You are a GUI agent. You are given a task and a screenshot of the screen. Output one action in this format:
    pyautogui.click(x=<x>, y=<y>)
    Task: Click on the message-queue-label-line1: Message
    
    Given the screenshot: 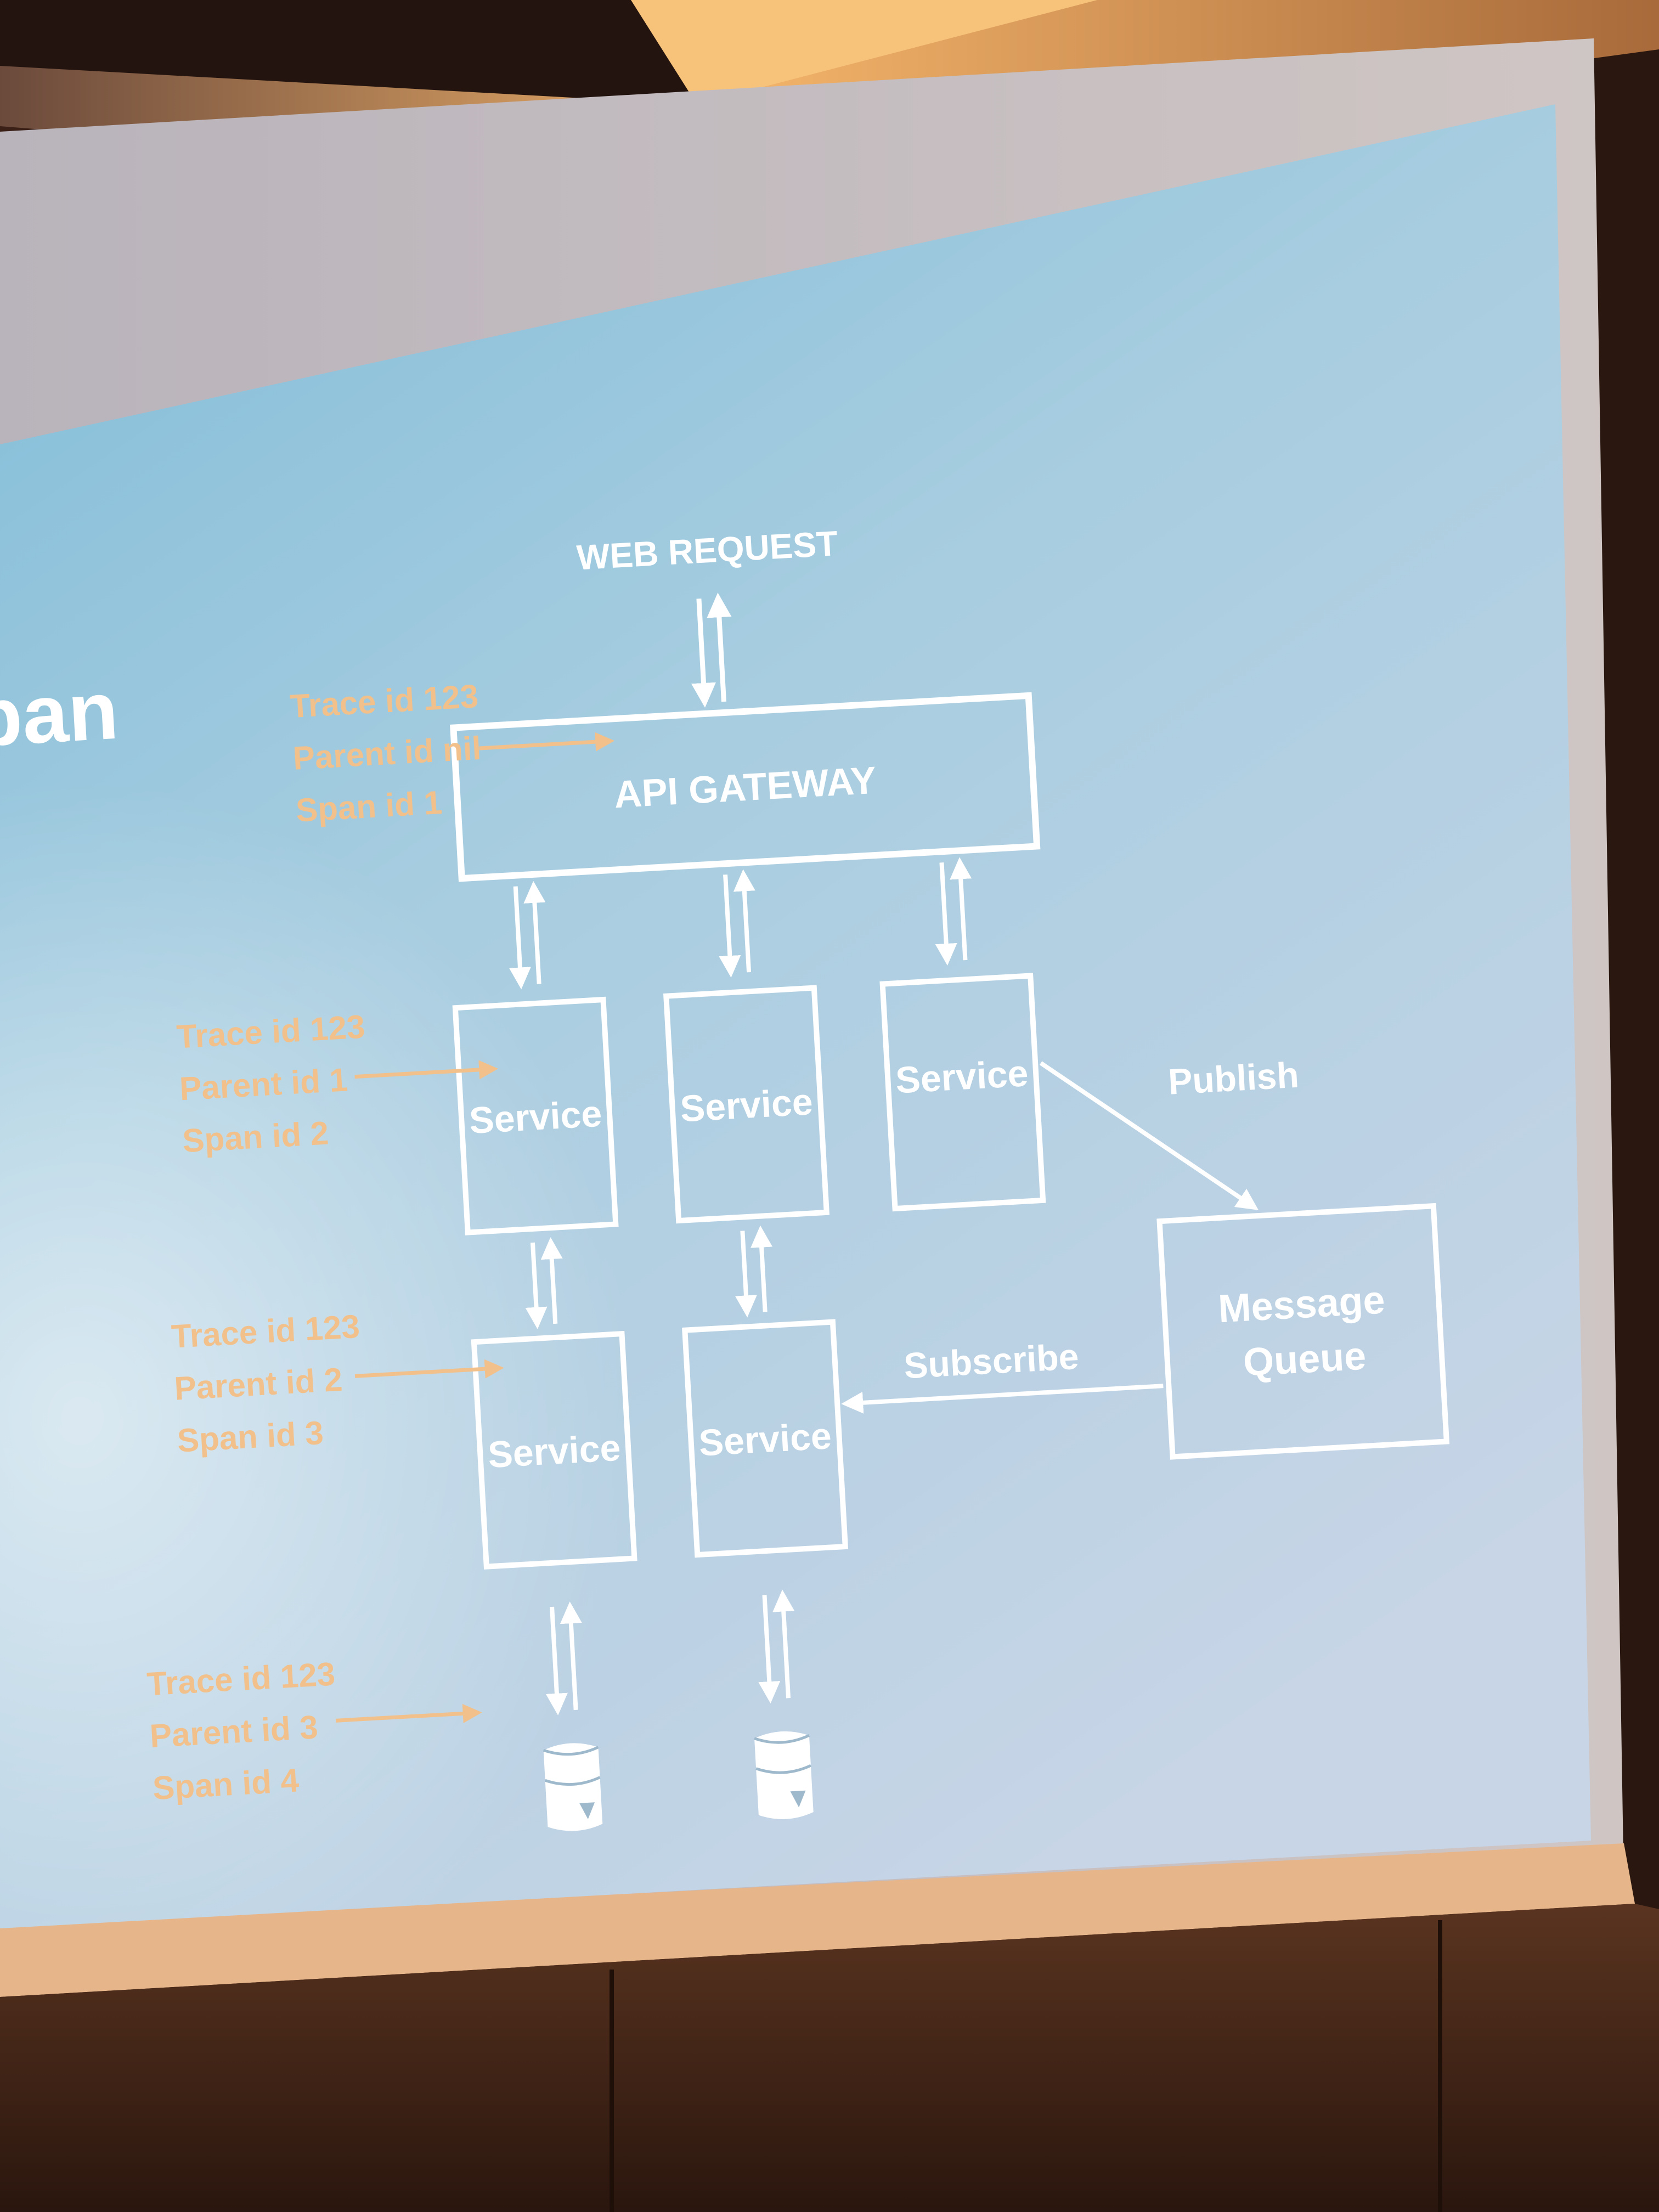 What is the action you would take?
    pyautogui.click(x=1301, y=1304)
    